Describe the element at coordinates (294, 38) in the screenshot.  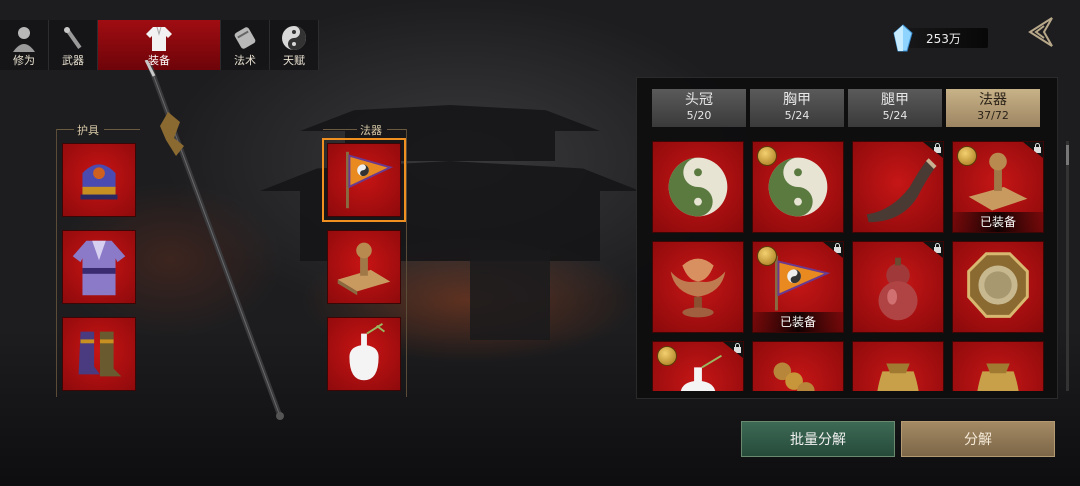
I see `taiji-icon` at that location.